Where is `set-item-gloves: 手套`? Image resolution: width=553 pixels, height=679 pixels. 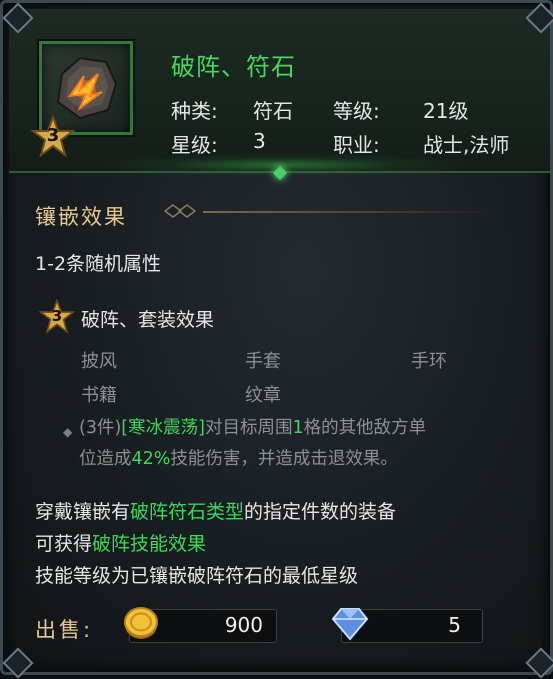
set-item-gloves: 手套 is located at coordinates (263, 361).